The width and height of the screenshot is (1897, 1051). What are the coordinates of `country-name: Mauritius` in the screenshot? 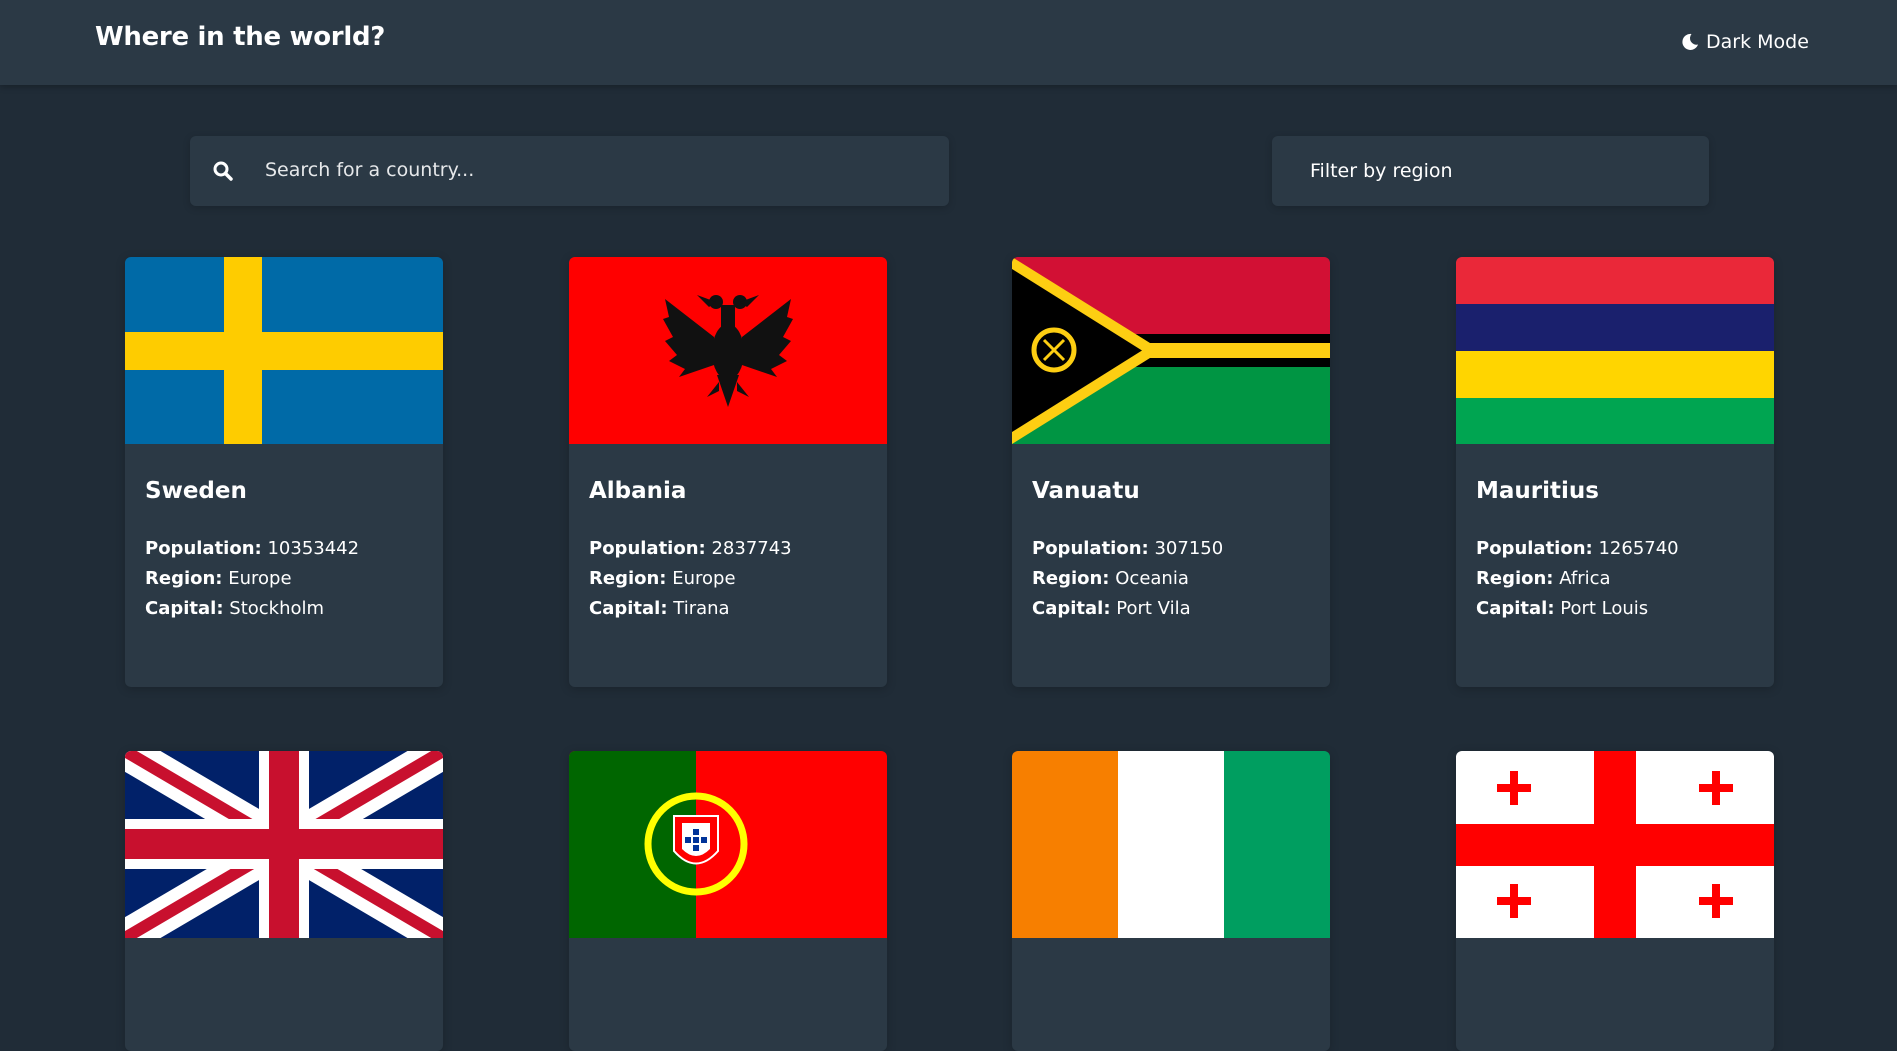 It's located at (1537, 491).